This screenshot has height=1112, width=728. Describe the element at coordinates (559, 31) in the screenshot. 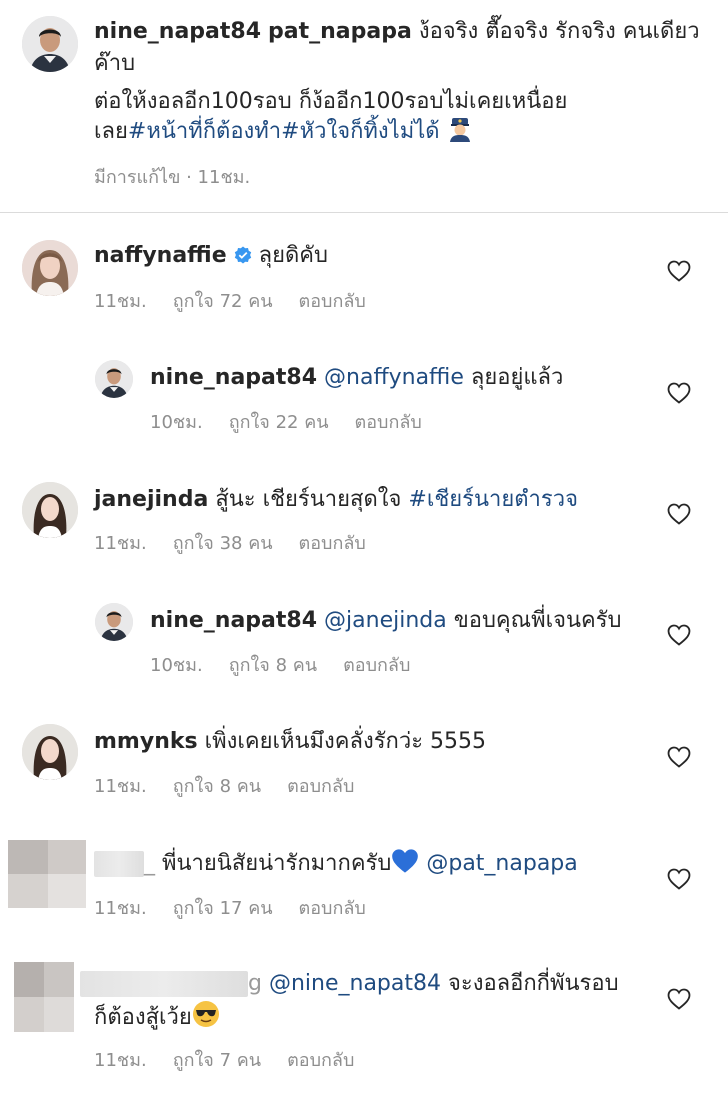

I see `caption-text-1: ง้อจริง ตื๊อจริง รักจริง คนเดียว` at that location.